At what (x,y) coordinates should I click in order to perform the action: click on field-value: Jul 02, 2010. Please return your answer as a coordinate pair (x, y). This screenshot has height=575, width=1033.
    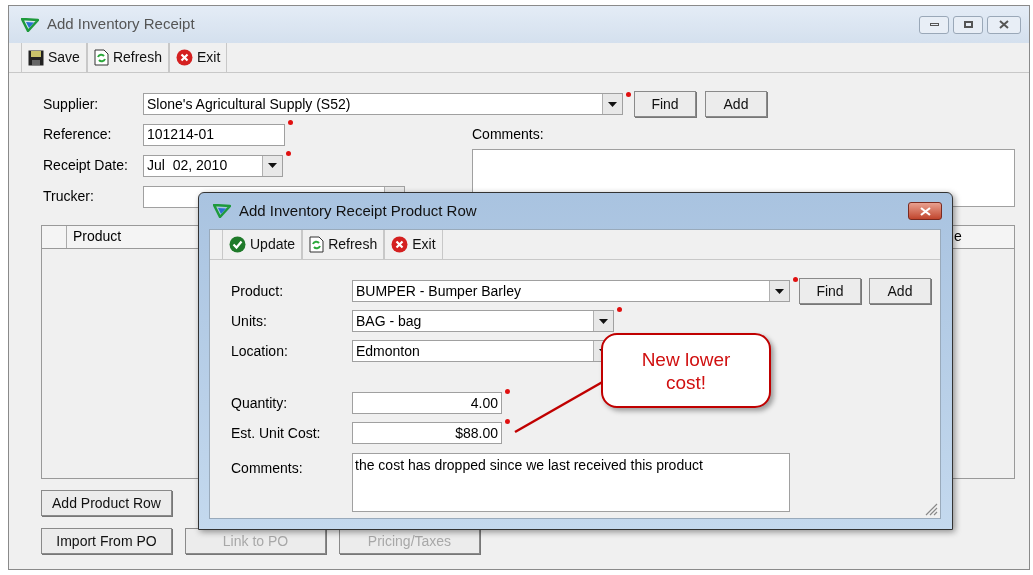
    Looking at the image, I should click on (187, 165).